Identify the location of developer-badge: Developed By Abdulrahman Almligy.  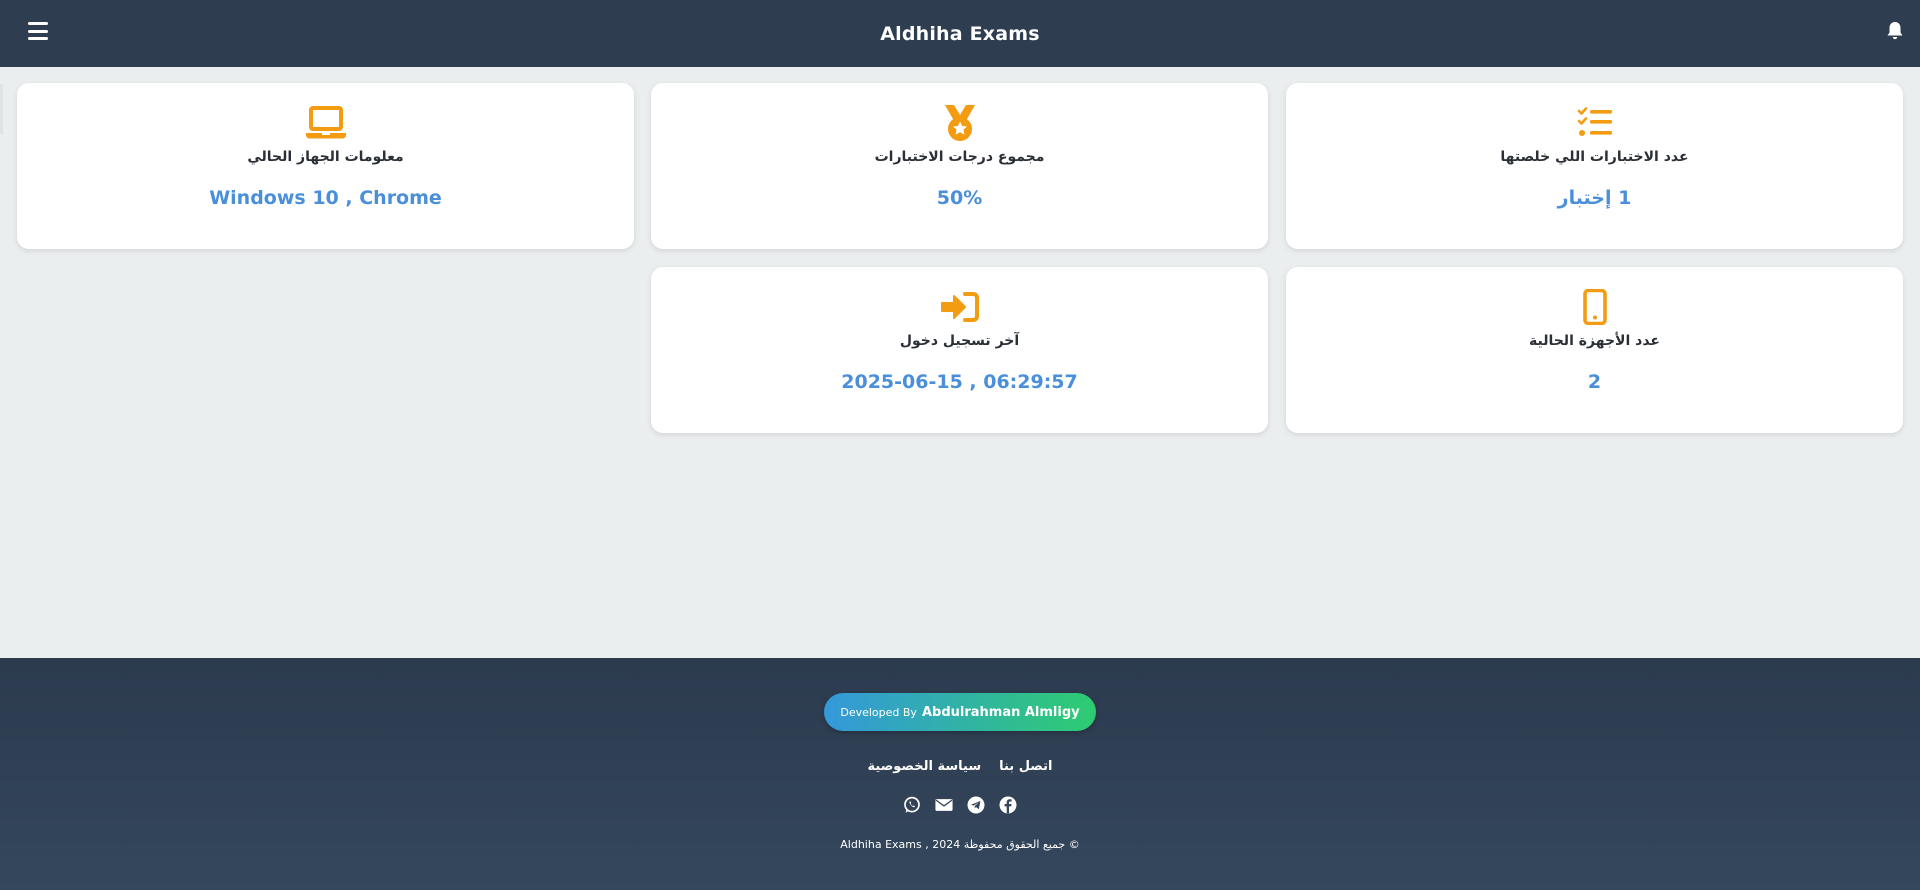
(960, 712).